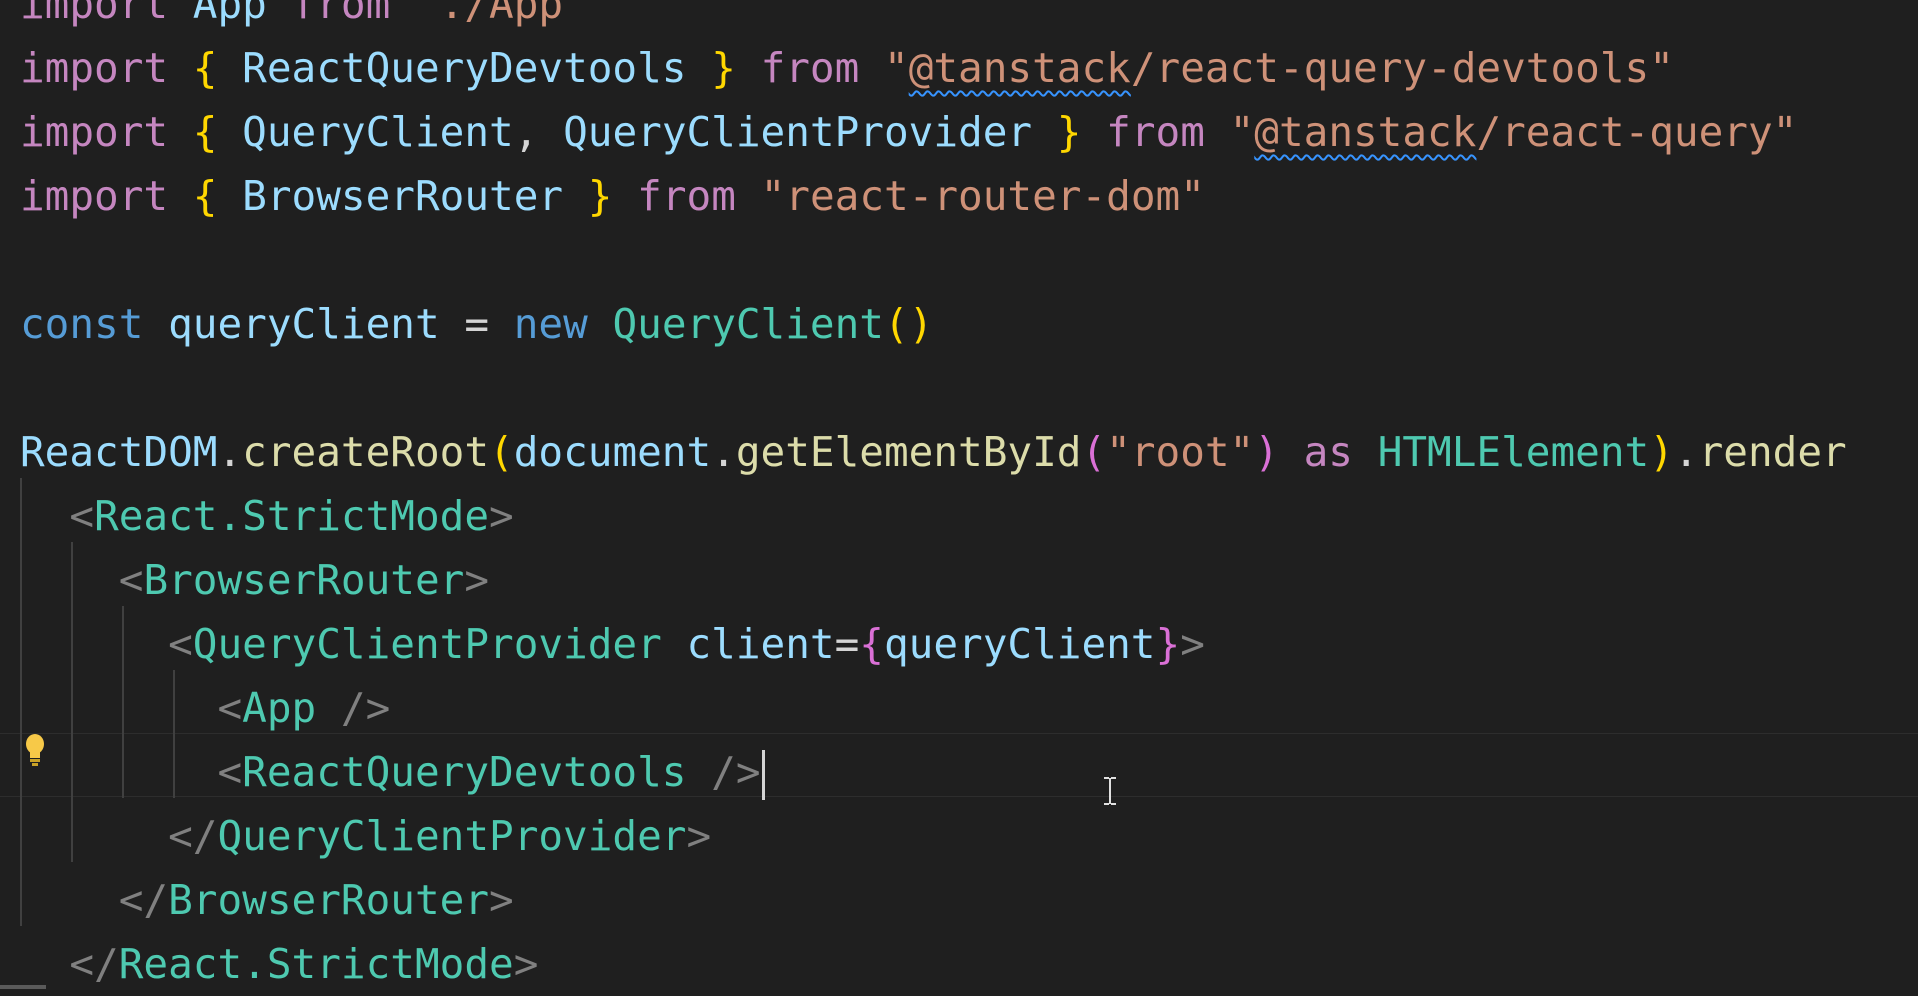 The width and height of the screenshot is (1918, 996). What do you see at coordinates (1110, 791) in the screenshot?
I see `text-cursor-icon` at bounding box center [1110, 791].